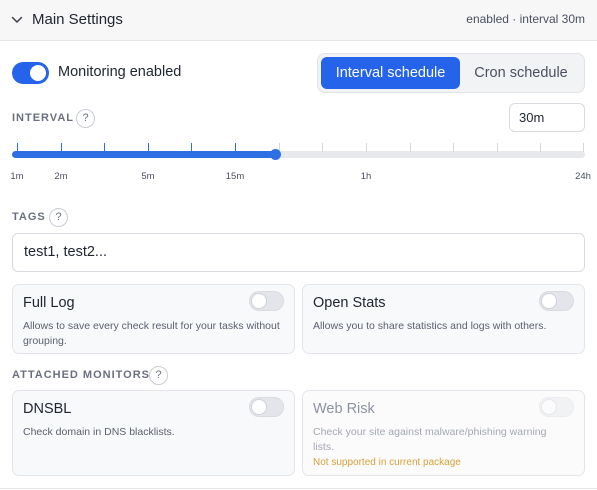 The width and height of the screenshot is (597, 490). What do you see at coordinates (390, 73) in the screenshot?
I see `interval-schedule-tab: Interval schedule` at bounding box center [390, 73].